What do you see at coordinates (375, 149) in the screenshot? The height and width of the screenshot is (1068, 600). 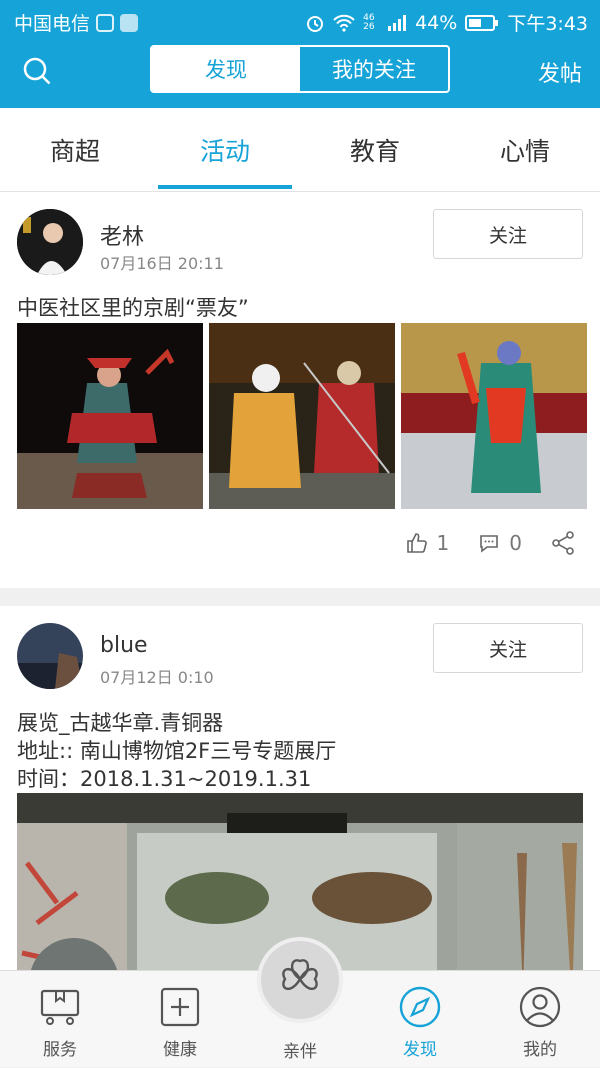 I see `tab-education: 教育` at bounding box center [375, 149].